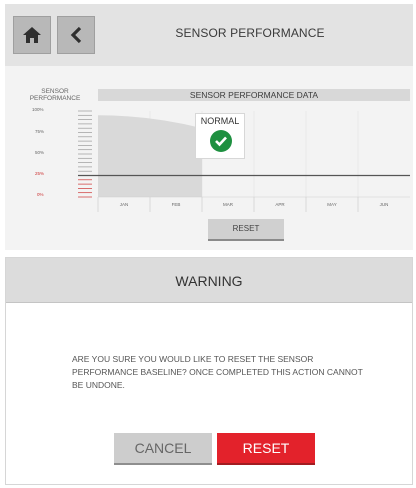  Describe the element at coordinates (266, 449) in the screenshot. I see `reset-button: RESET` at that location.